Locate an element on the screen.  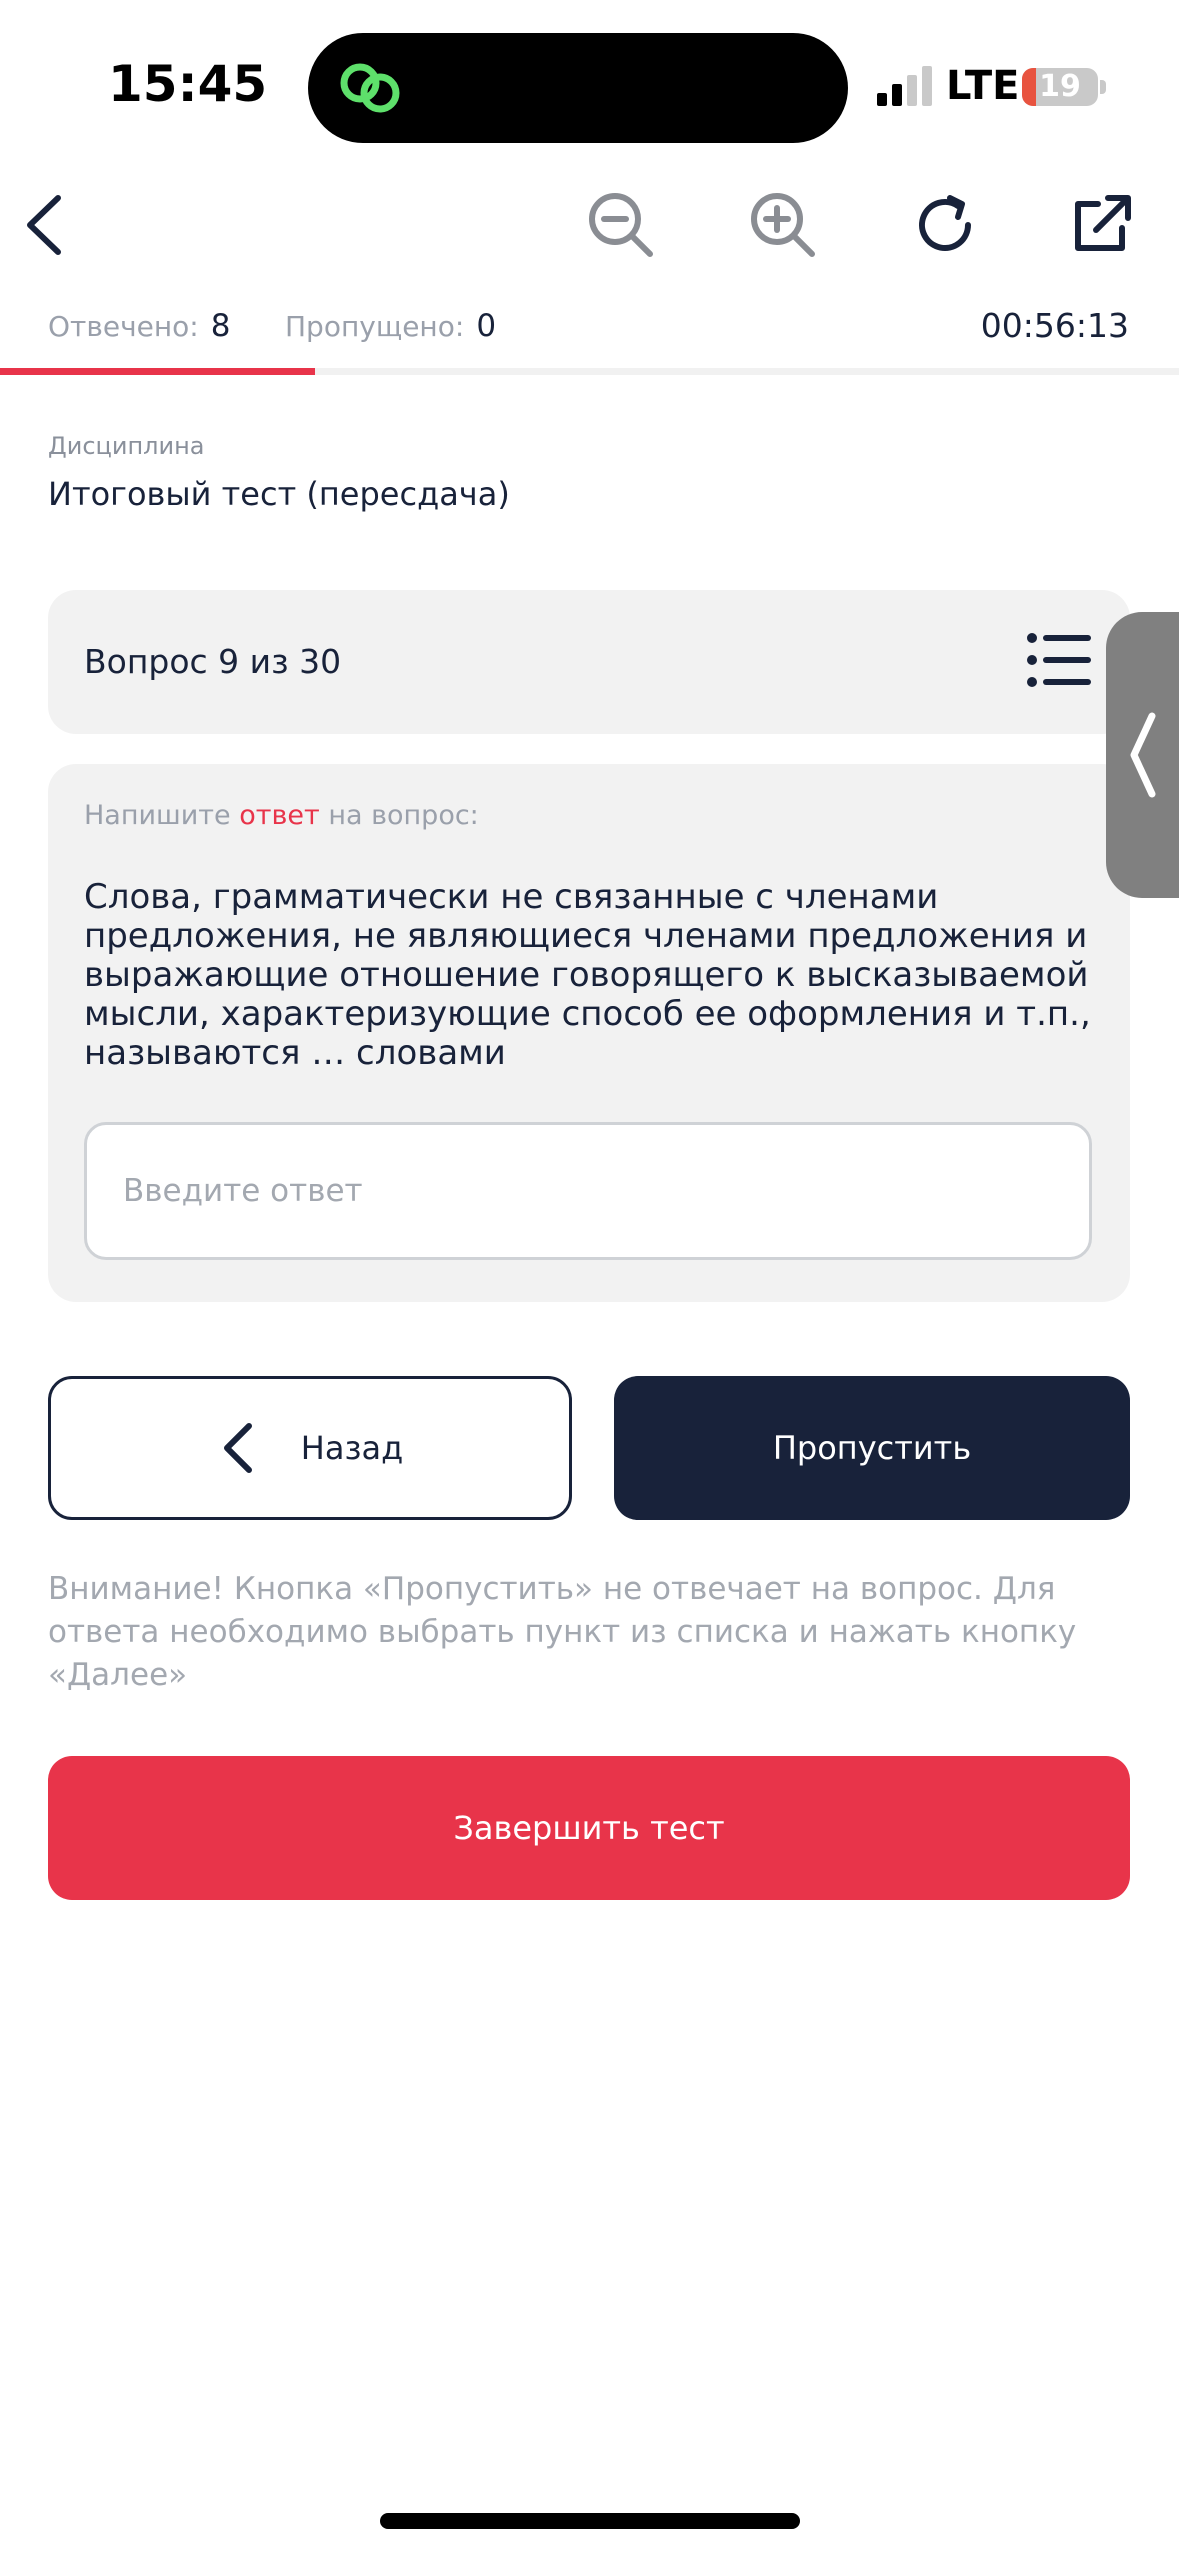
back-button is located at coordinates (45, 225).